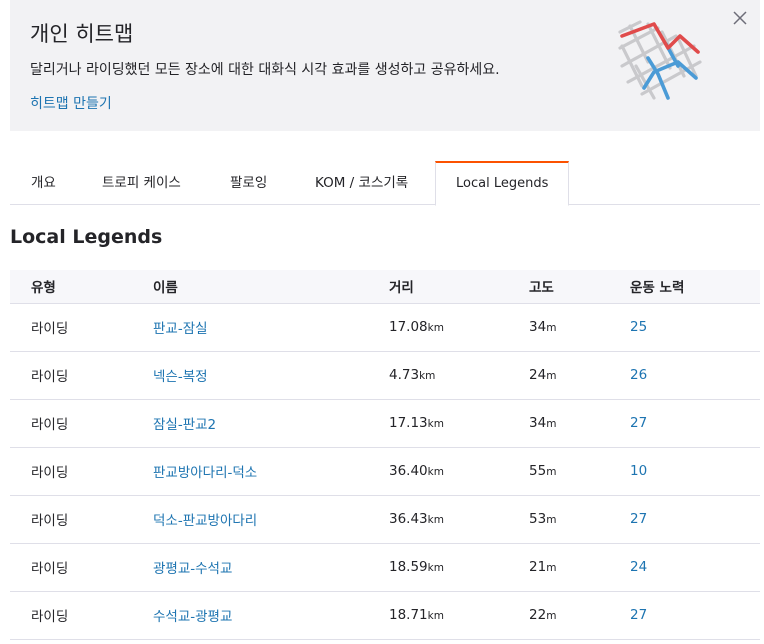  What do you see at coordinates (459, 471) in the screenshot?
I see `distance-cell: 36.40km` at bounding box center [459, 471].